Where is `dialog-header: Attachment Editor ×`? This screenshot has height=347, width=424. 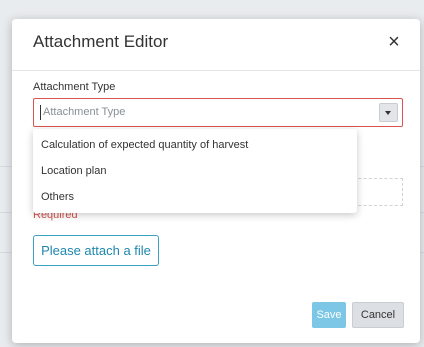
dialog-header: Attachment Editor × is located at coordinates (216, 45).